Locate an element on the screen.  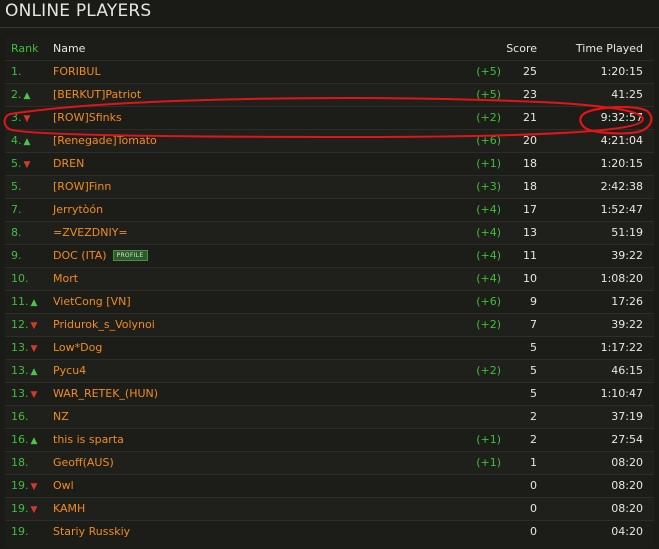
table-row: 2. ▲ [BERKUT]Patriot (+5) 23 41:25 is located at coordinates (329, 95).